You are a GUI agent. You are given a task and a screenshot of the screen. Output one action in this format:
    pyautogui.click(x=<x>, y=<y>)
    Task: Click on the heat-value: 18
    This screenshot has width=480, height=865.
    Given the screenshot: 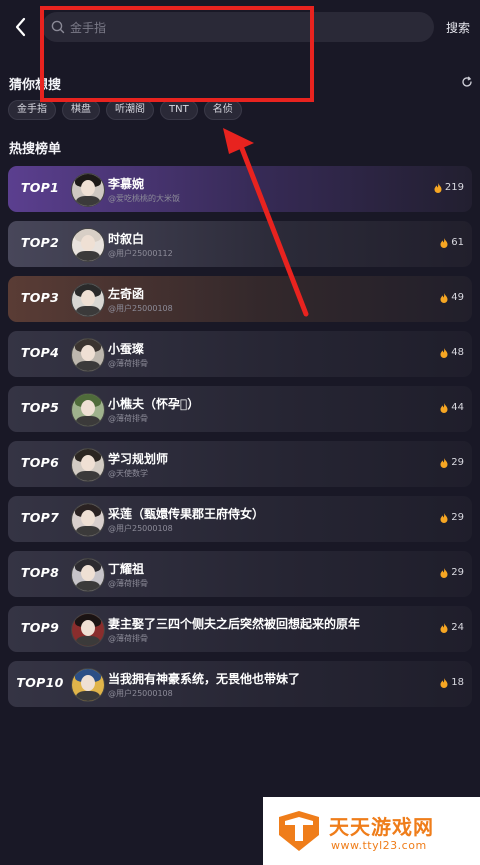 What is the action you would take?
    pyautogui.click(x=457, y=682)
    